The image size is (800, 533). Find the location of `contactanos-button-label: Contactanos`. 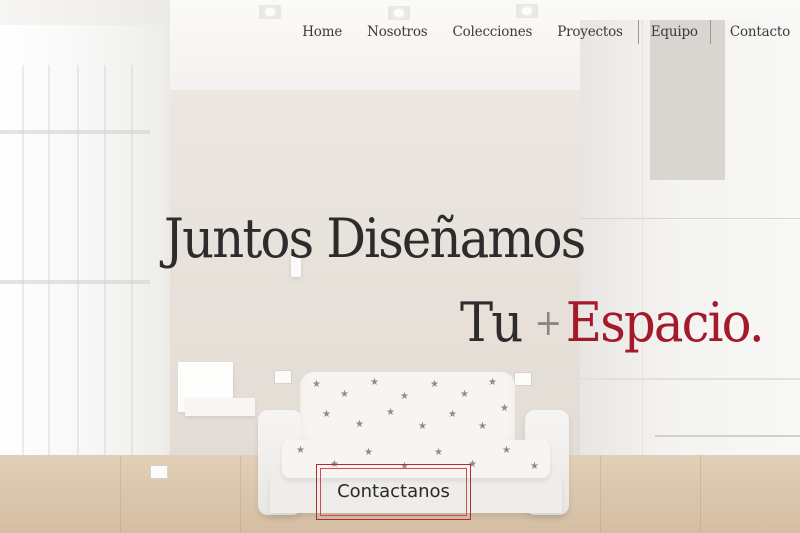

contactanos-button-label: Contactanos is located at coordinates (393, 491).